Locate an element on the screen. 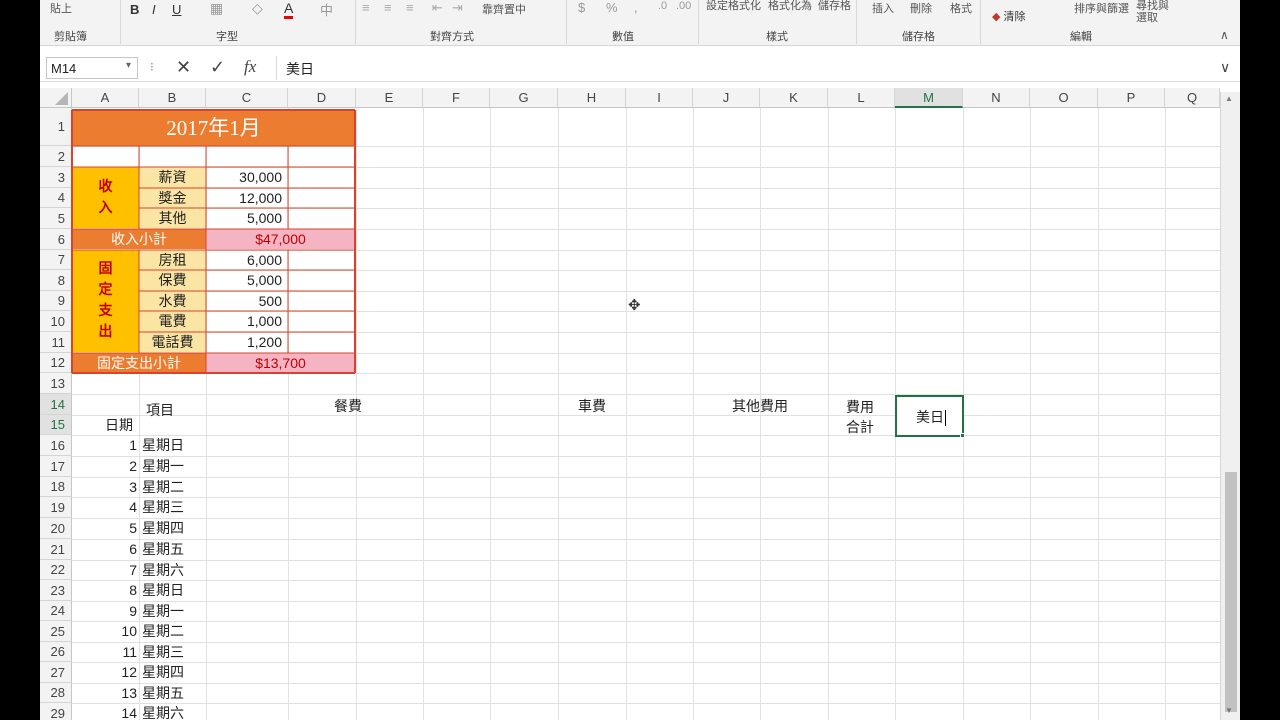 The width and height of the screenshot is (1280, 720). vertical-scrollbar: ▲ ▼ is located at coordinates (1230, 406).